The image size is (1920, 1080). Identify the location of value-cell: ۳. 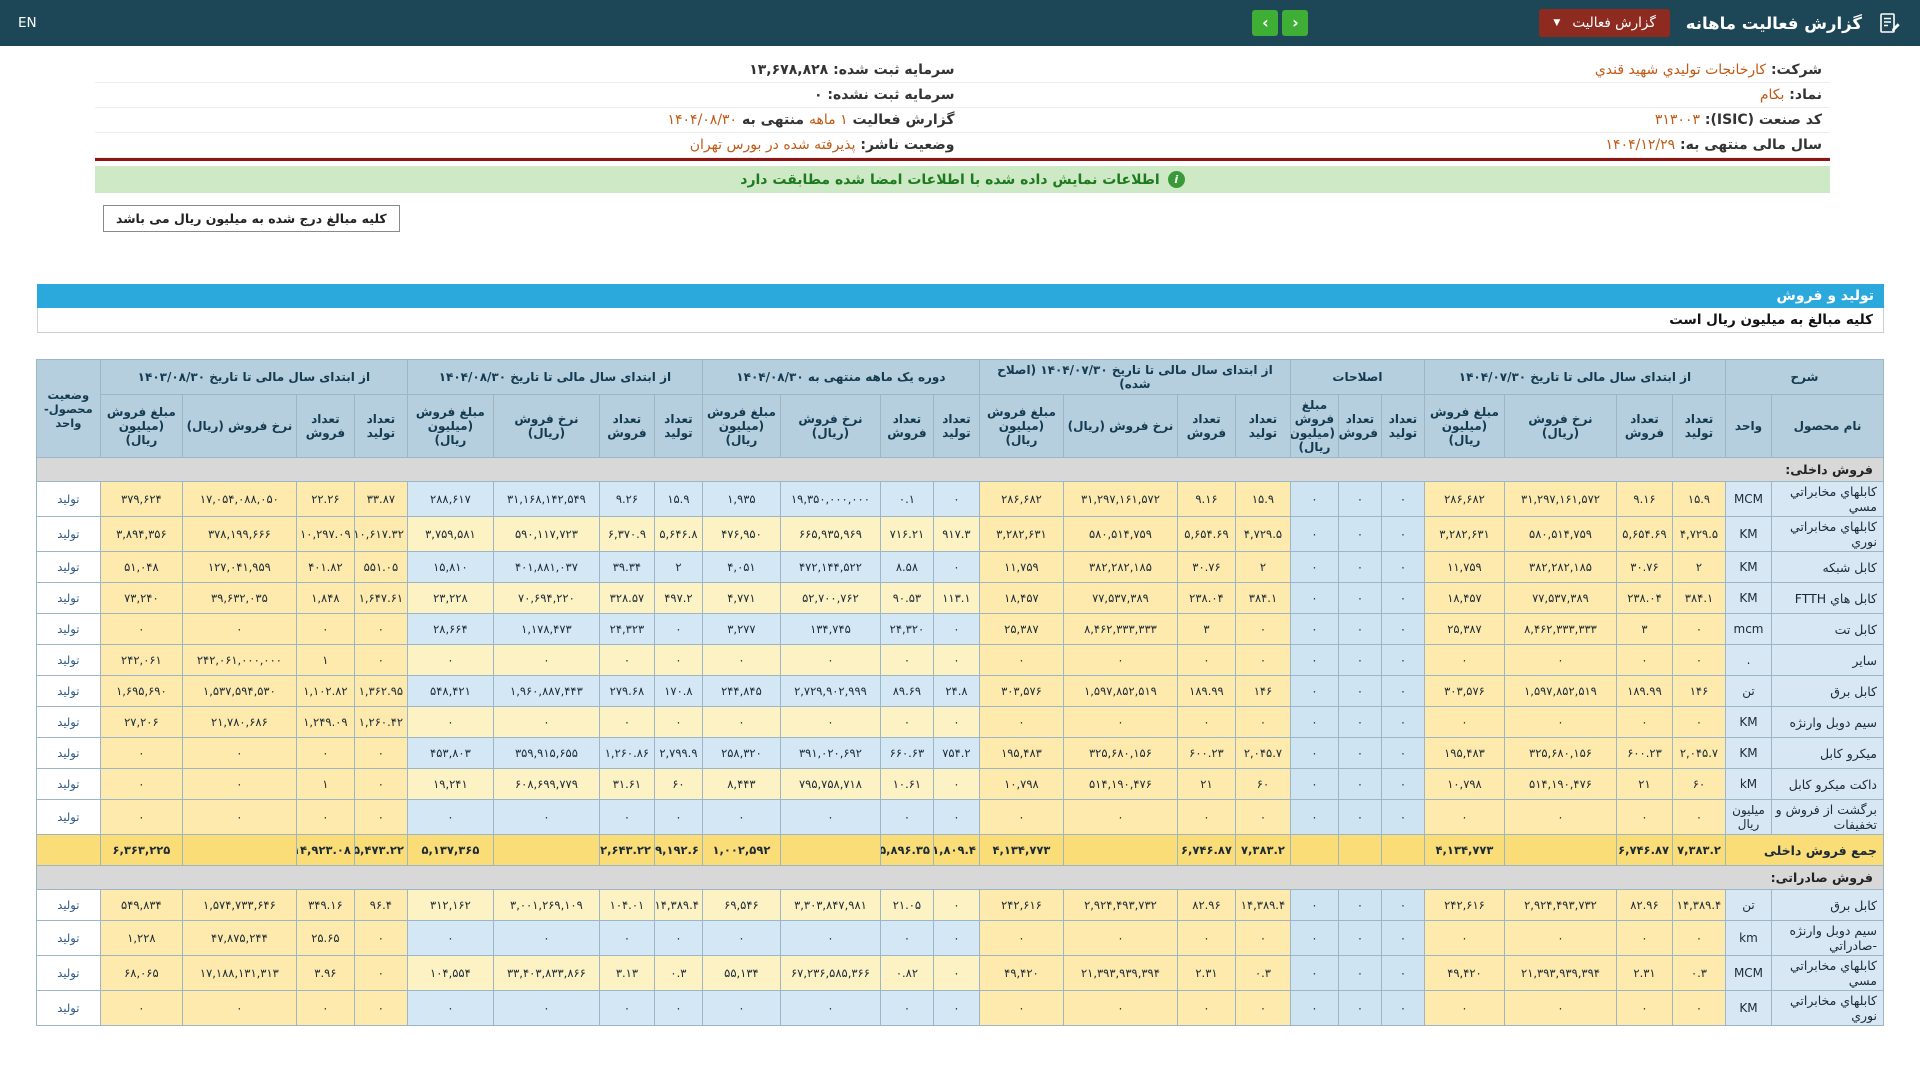
(1644, 629).